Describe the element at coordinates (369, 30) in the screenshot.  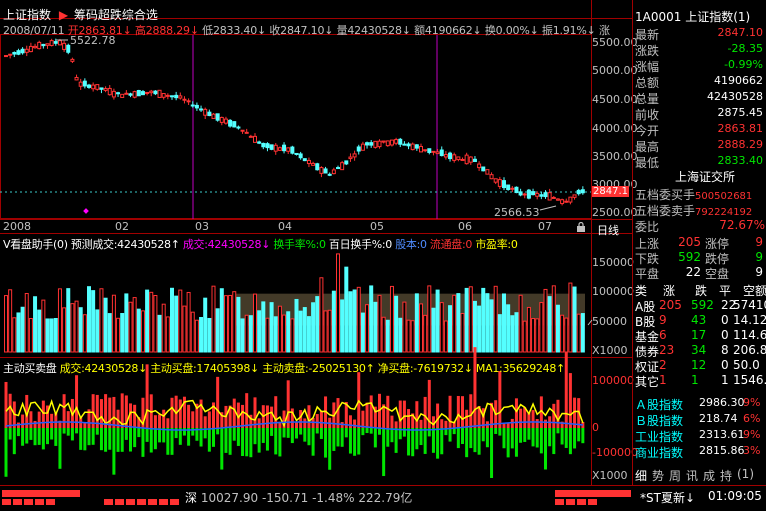
I see `bar-volume: 量42430528` at that location.